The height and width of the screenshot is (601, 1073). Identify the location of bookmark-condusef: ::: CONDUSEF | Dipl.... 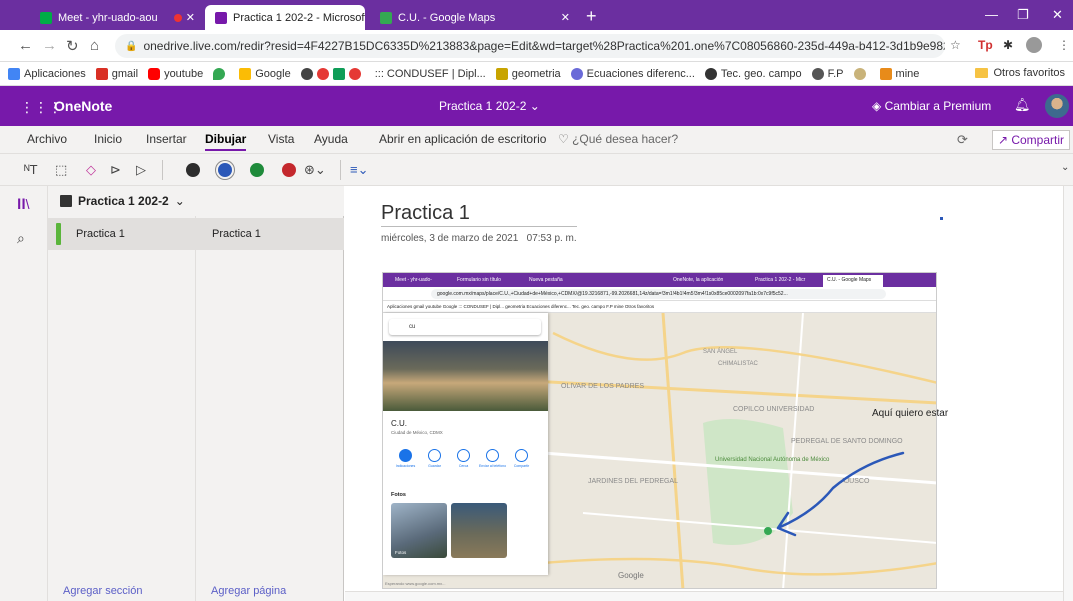
(430, 74).